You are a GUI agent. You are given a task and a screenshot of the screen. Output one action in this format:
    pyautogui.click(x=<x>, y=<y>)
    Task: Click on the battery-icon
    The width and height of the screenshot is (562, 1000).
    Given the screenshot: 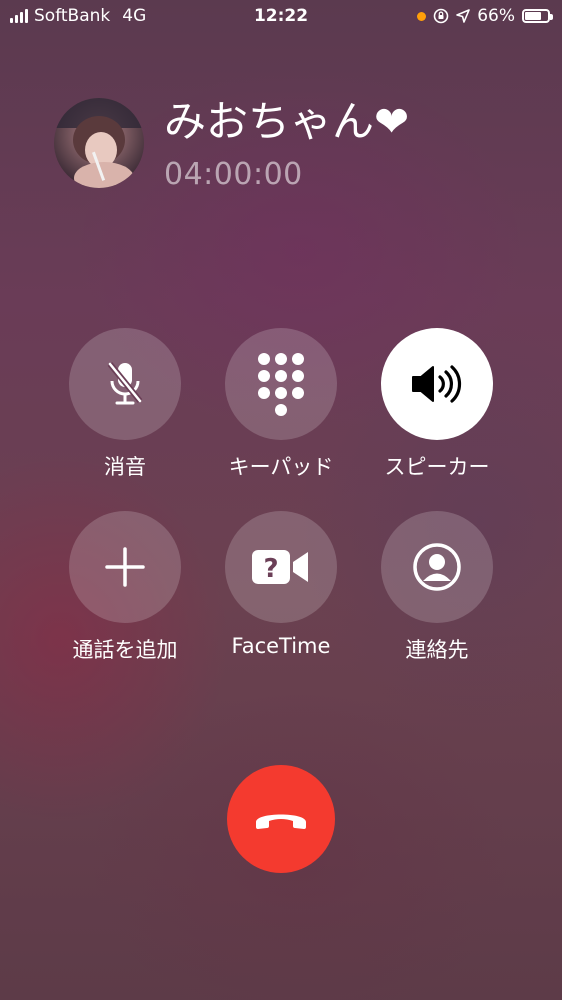 What is the action you would take?
    pyautogui.click(x=537, y=16)
    